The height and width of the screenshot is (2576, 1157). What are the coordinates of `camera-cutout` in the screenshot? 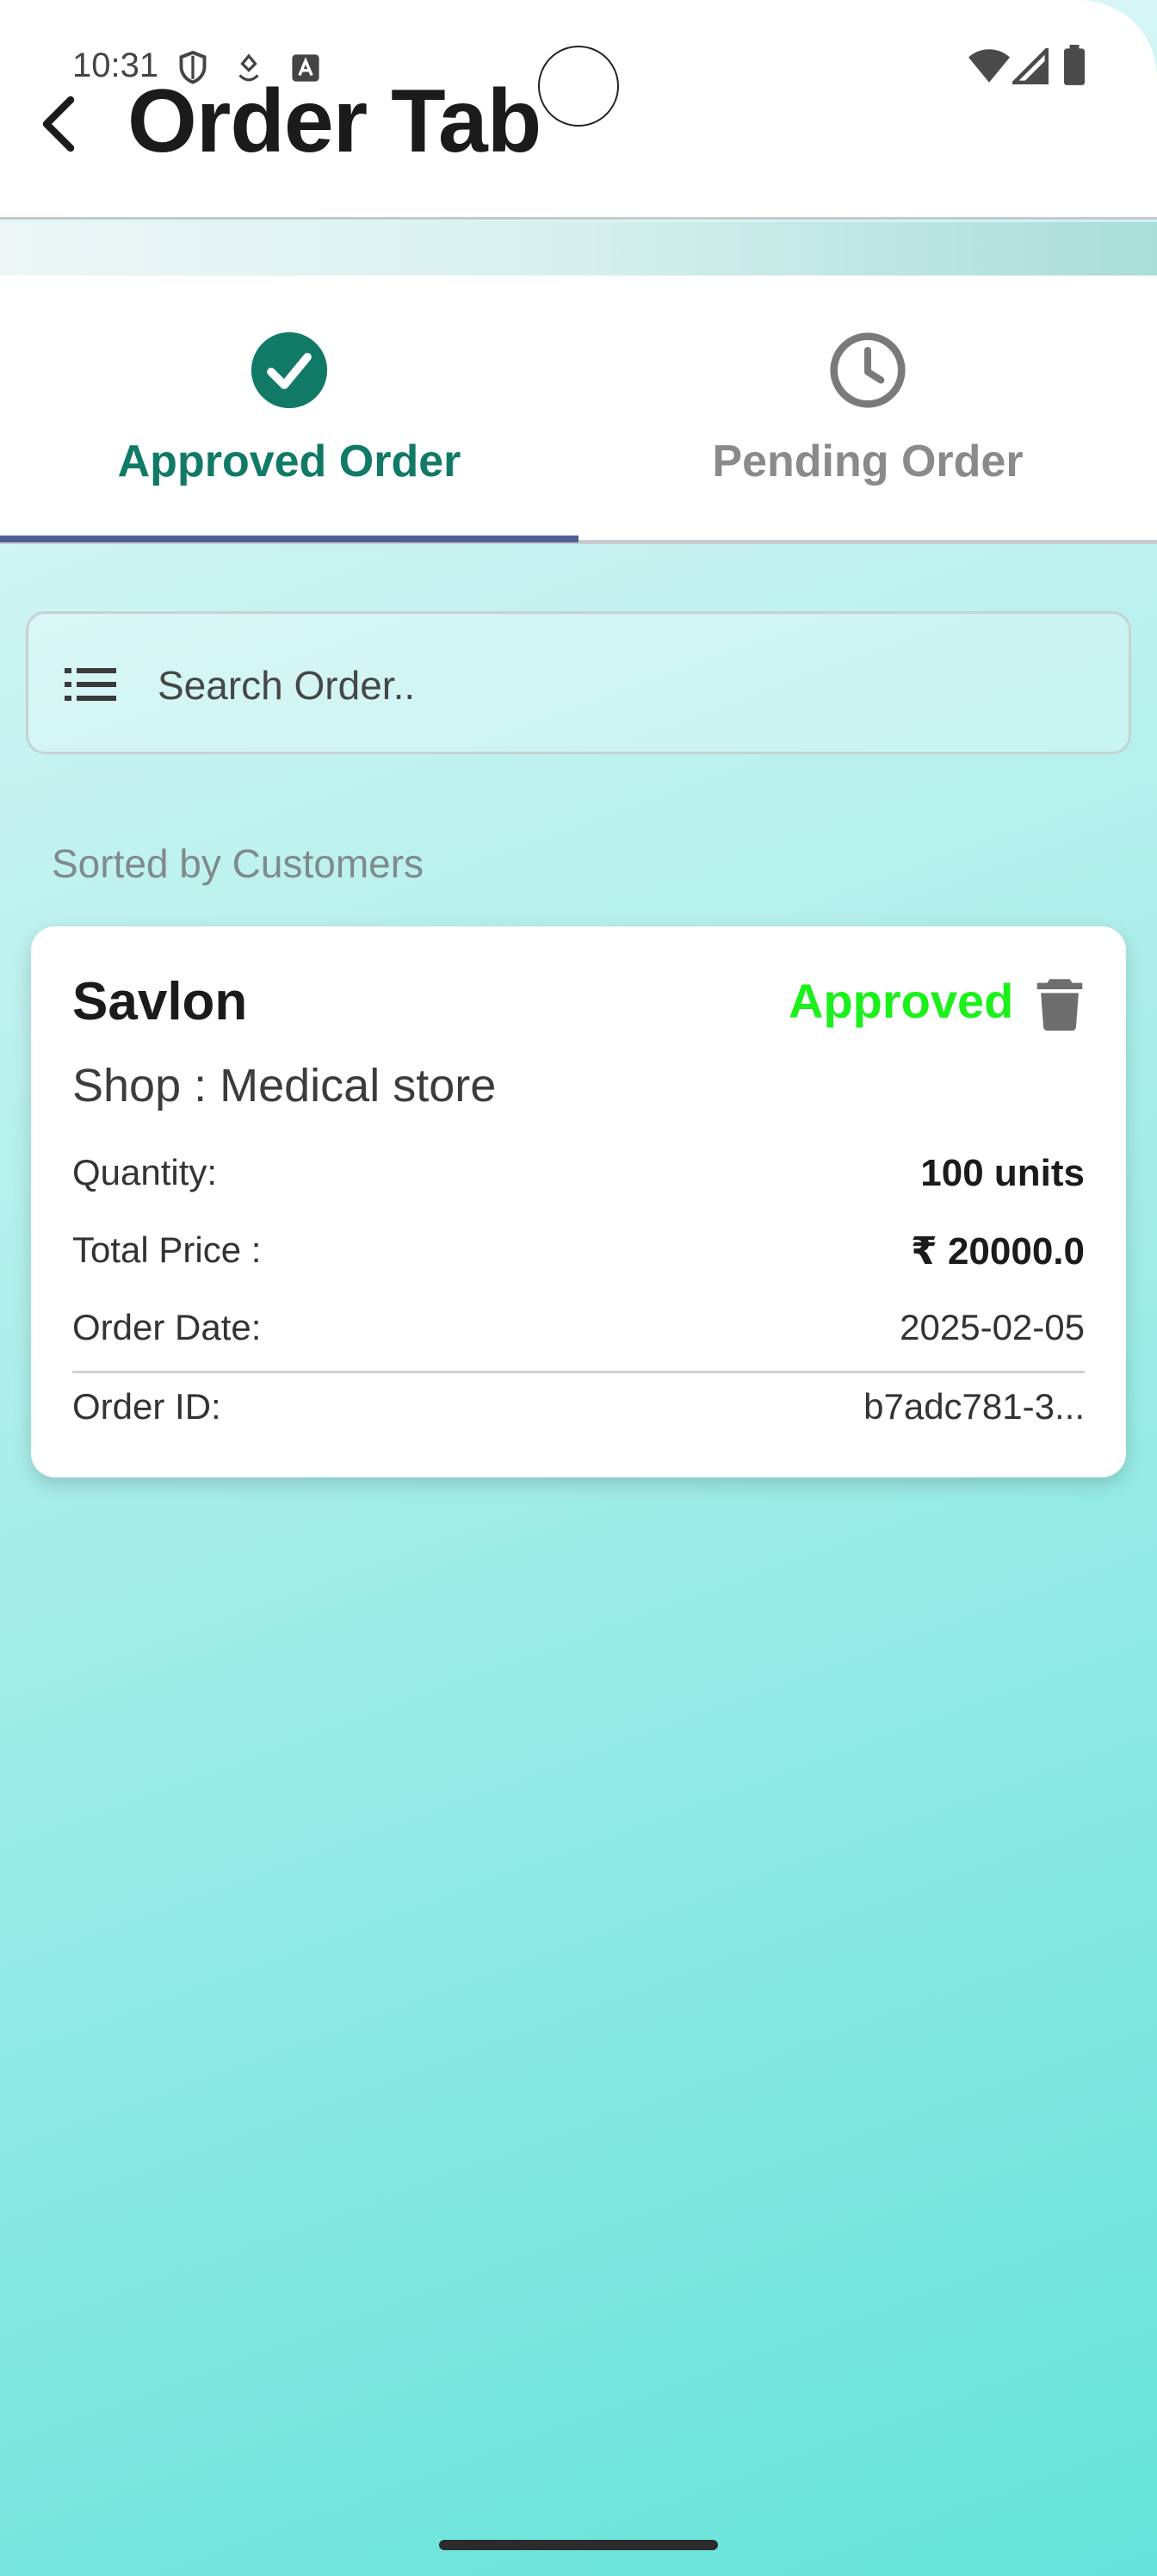 It's located at (579, 86).